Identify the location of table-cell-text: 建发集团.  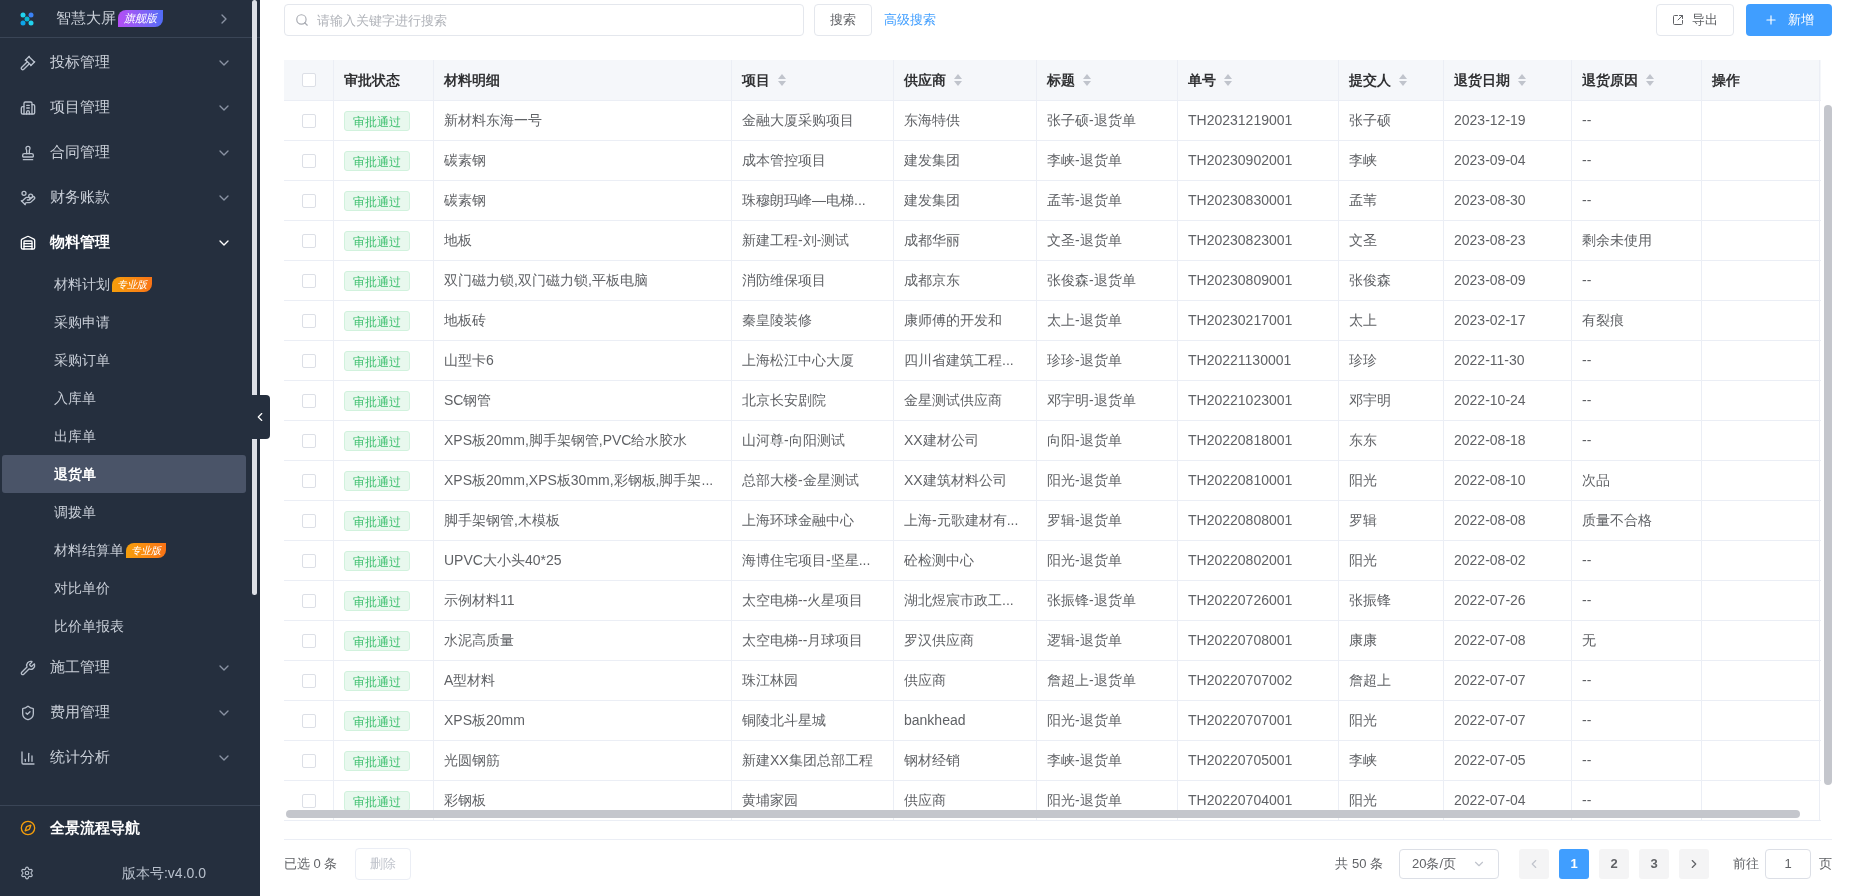
(932, 200).